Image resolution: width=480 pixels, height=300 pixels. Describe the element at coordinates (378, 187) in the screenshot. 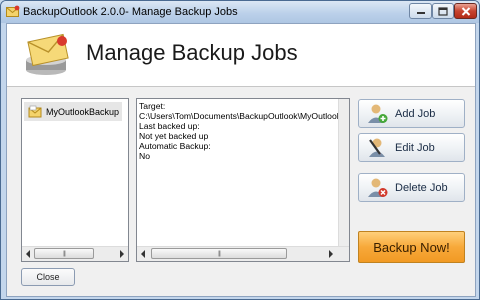

I see `delete-user-icon` at that location.